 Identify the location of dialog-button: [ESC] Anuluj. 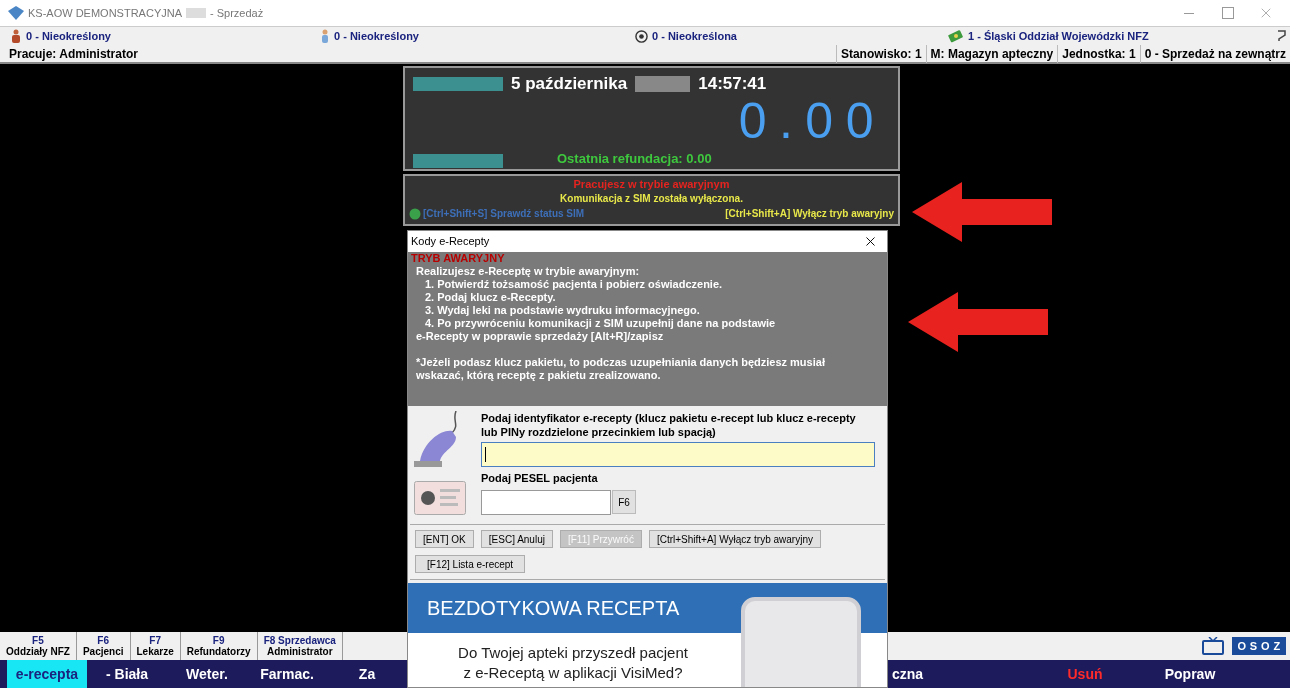
(516, 539).